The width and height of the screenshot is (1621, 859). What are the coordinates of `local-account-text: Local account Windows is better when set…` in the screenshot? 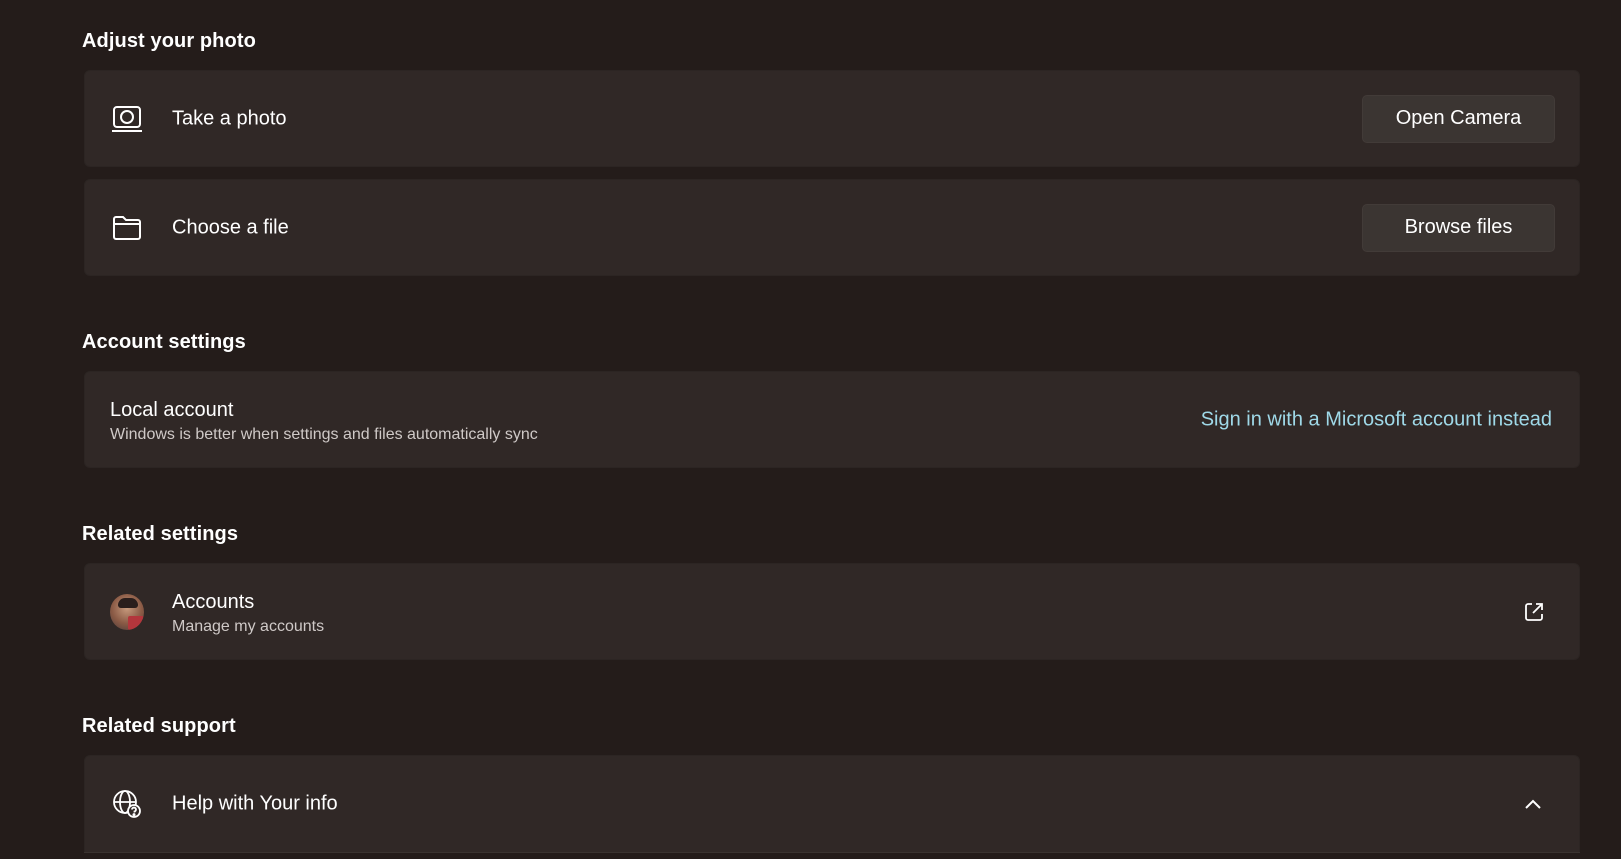 It's located at (324, 422).